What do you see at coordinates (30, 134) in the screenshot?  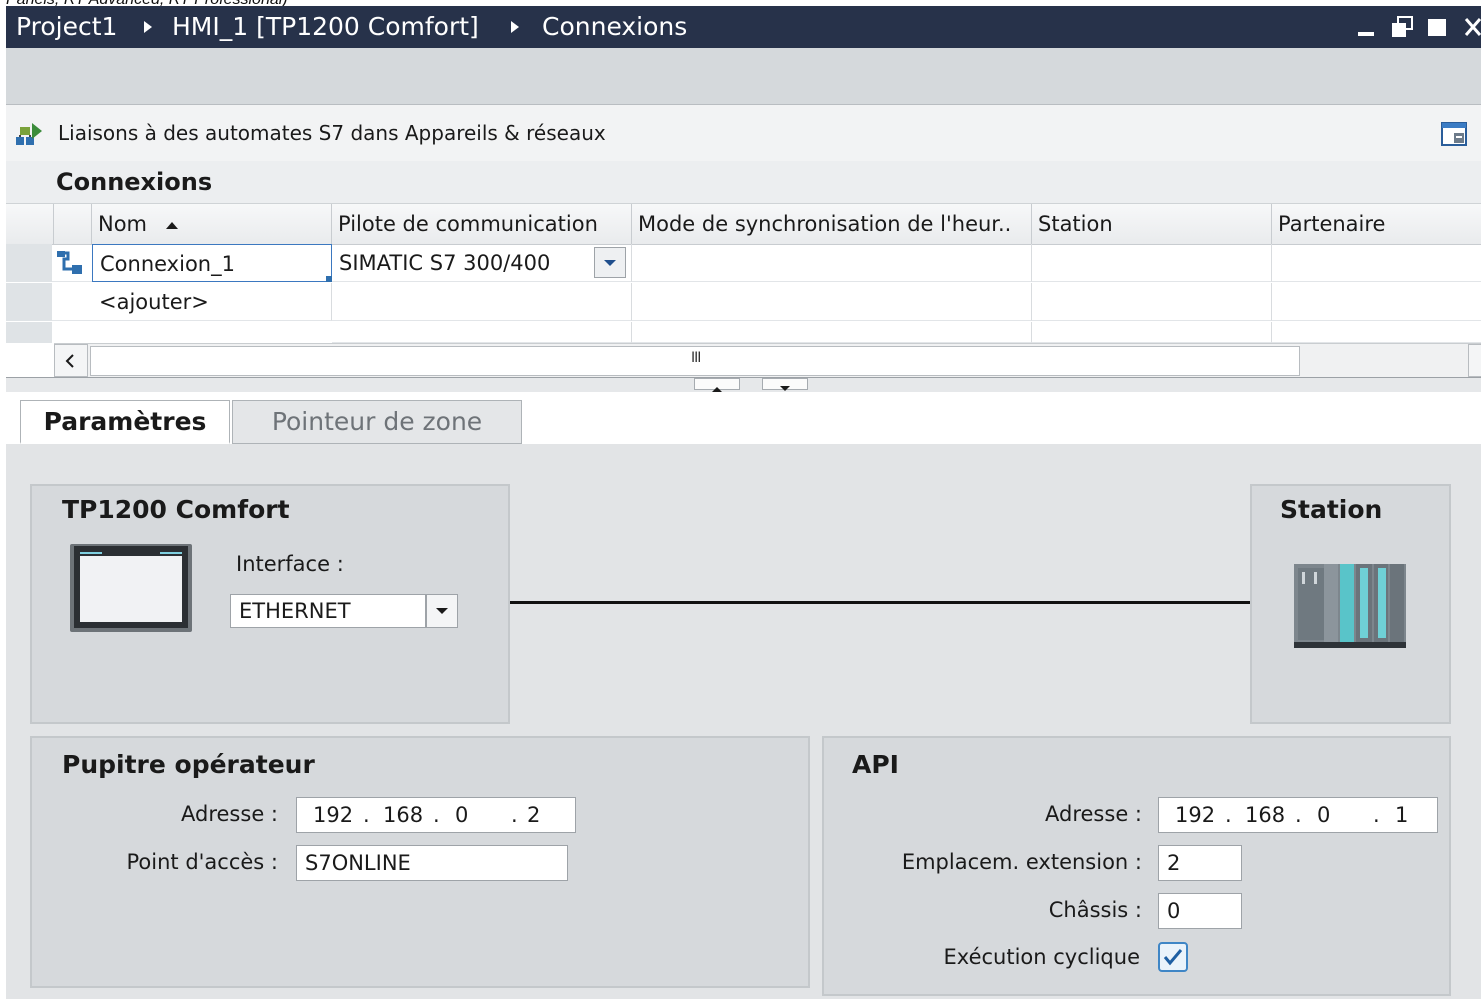 I see `network-connection-icon` at bounding box center [30, 134].